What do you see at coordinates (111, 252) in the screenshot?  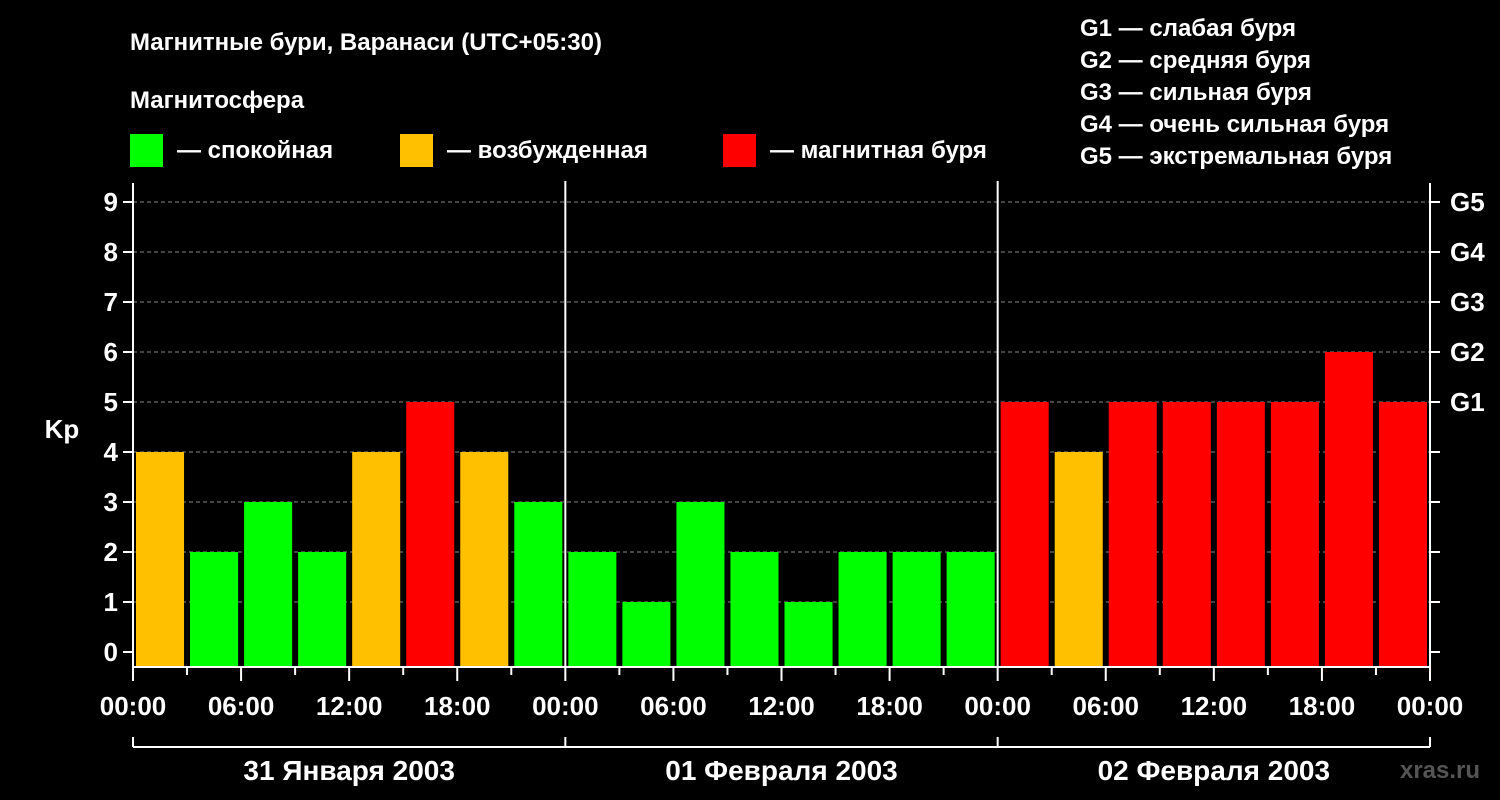 I see `y-tick-label: 8` at bounding box center [111, 252].